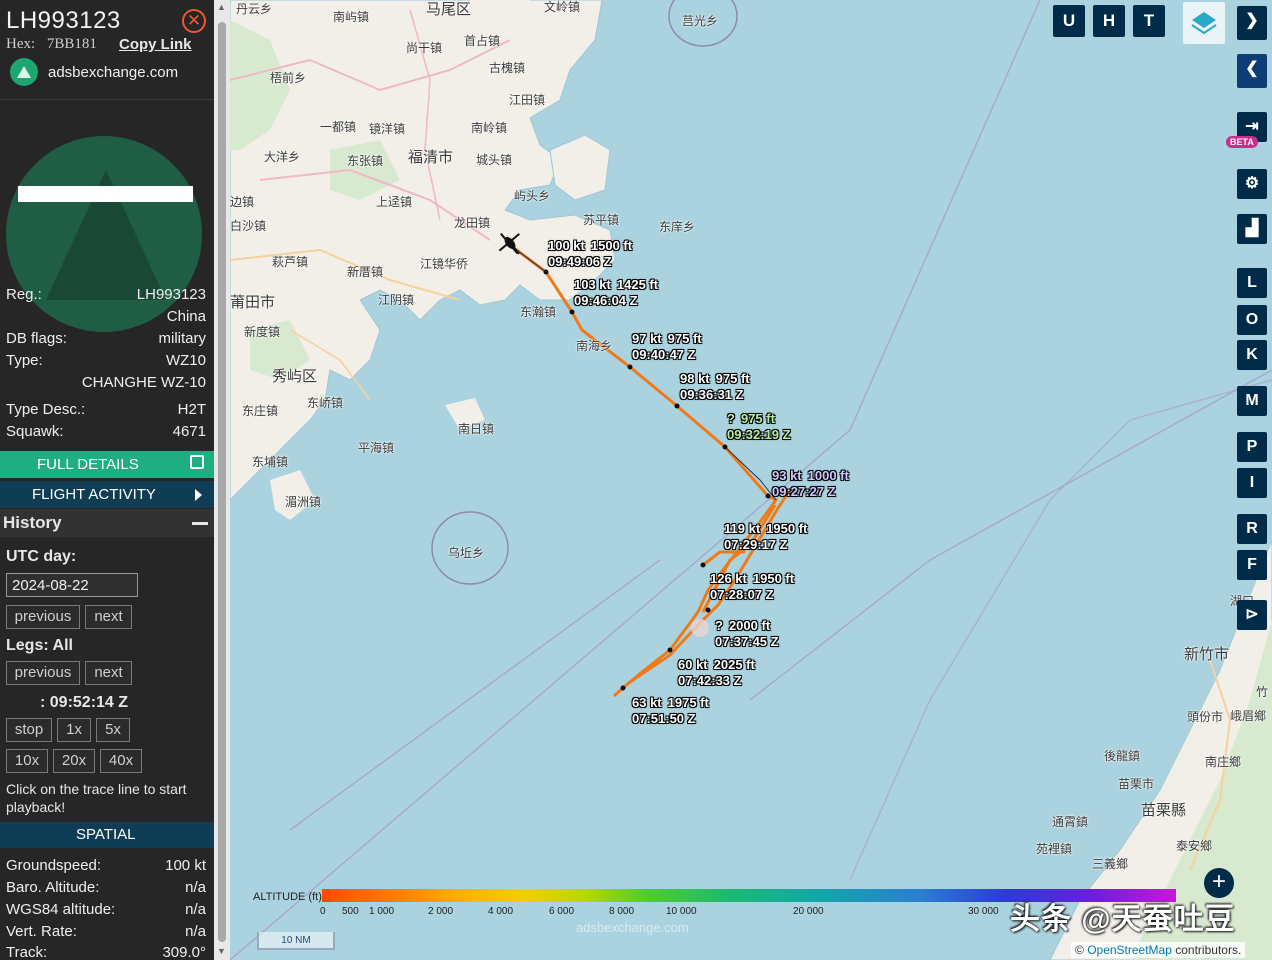  Describe the element at coordinates (43, 617) in the screenshot. I see `previous-day-button: previous` at that location.